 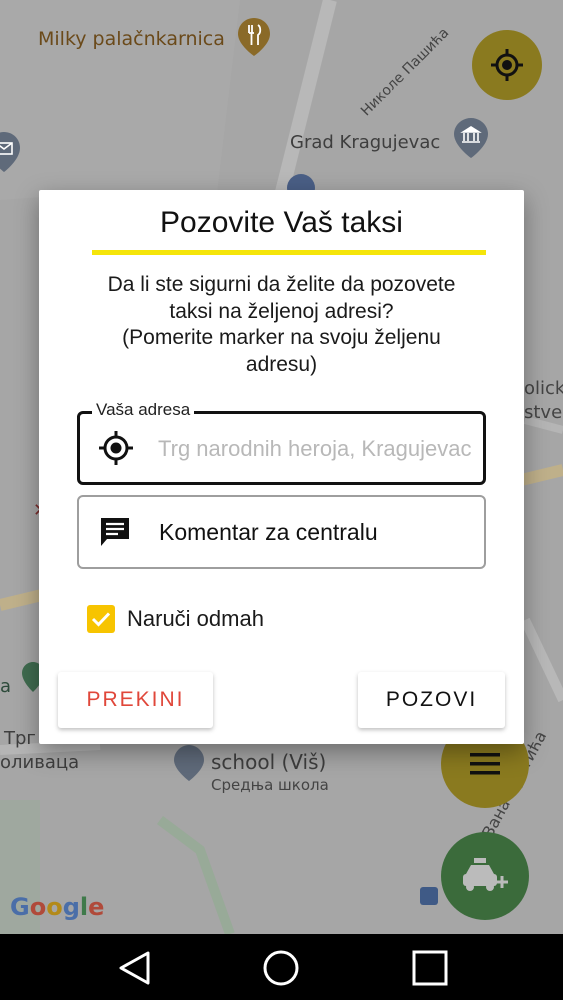 I want to click on comment-label: Komentar za centralu, so click(x=268, y=532).